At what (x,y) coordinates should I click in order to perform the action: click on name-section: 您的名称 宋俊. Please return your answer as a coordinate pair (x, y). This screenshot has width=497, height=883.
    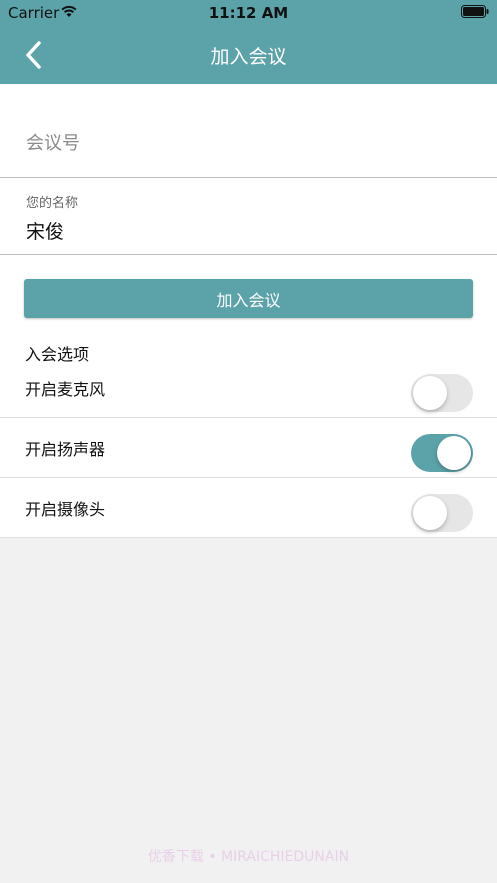
    Looking at the image, I should click on (248, 216).